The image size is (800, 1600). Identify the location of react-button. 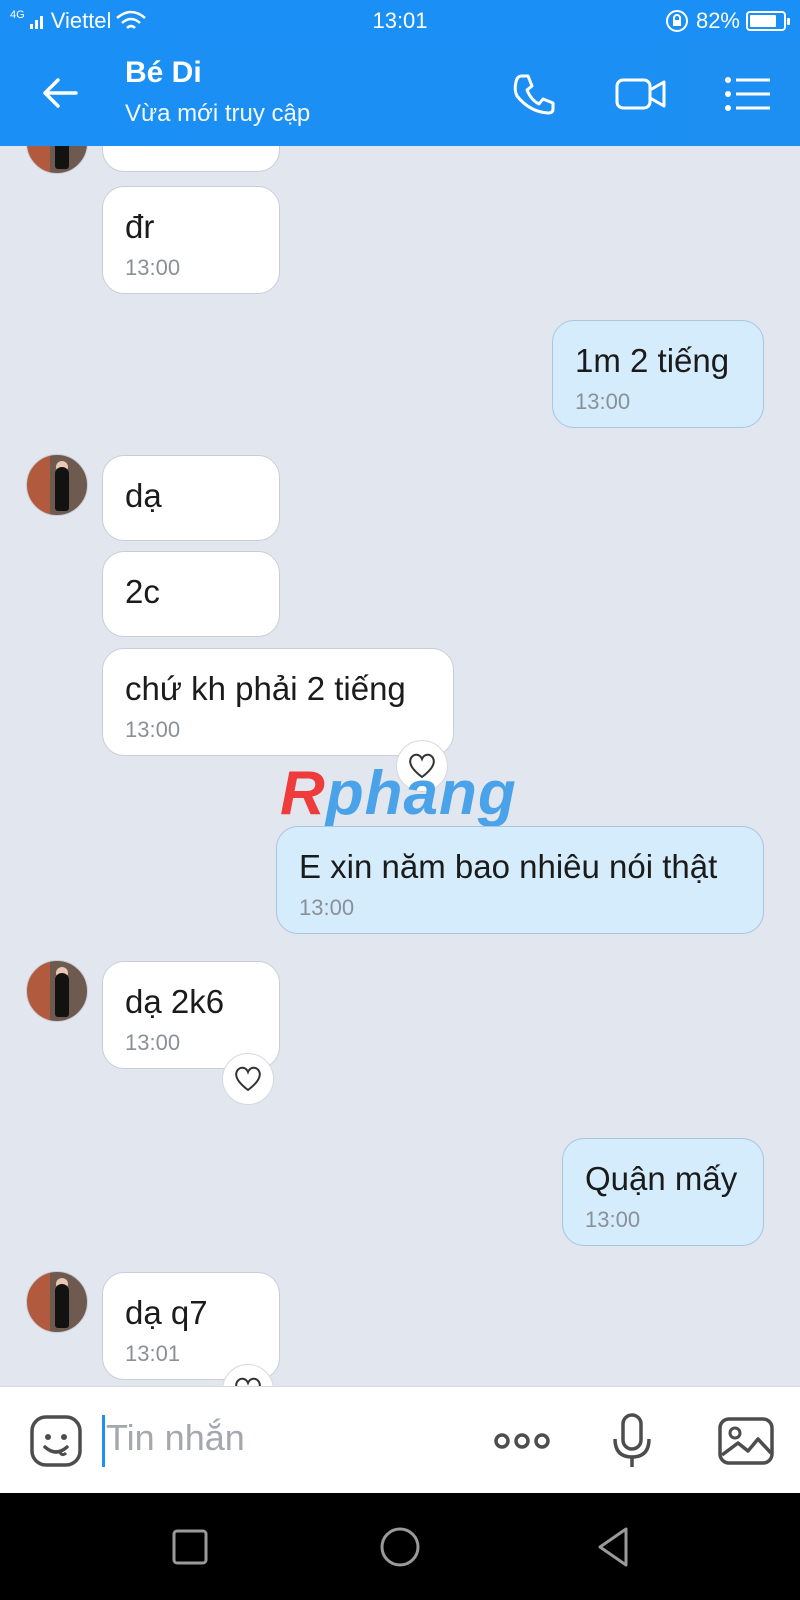
(248, 1079).